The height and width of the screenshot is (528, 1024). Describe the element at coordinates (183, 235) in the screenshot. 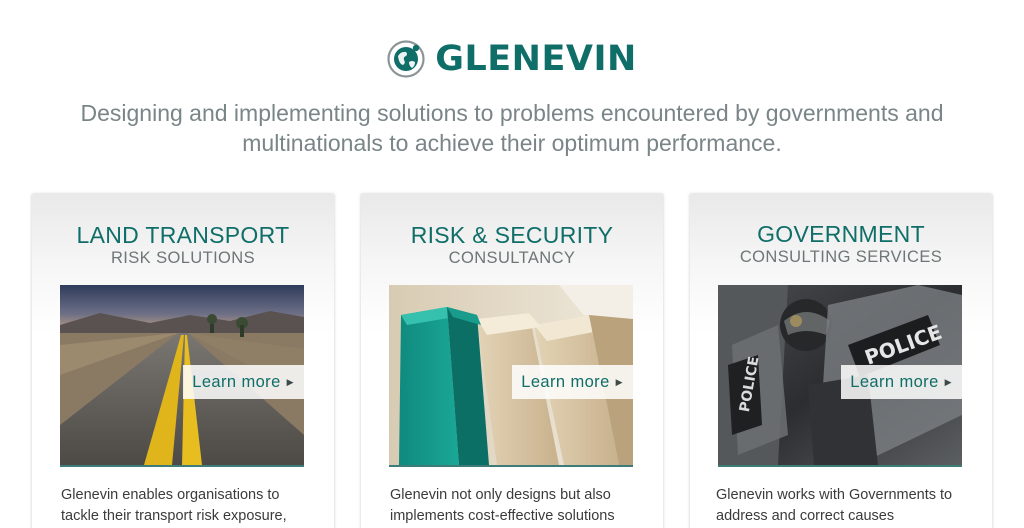

I see `card-title: LAND TRANSPORT` at that location.